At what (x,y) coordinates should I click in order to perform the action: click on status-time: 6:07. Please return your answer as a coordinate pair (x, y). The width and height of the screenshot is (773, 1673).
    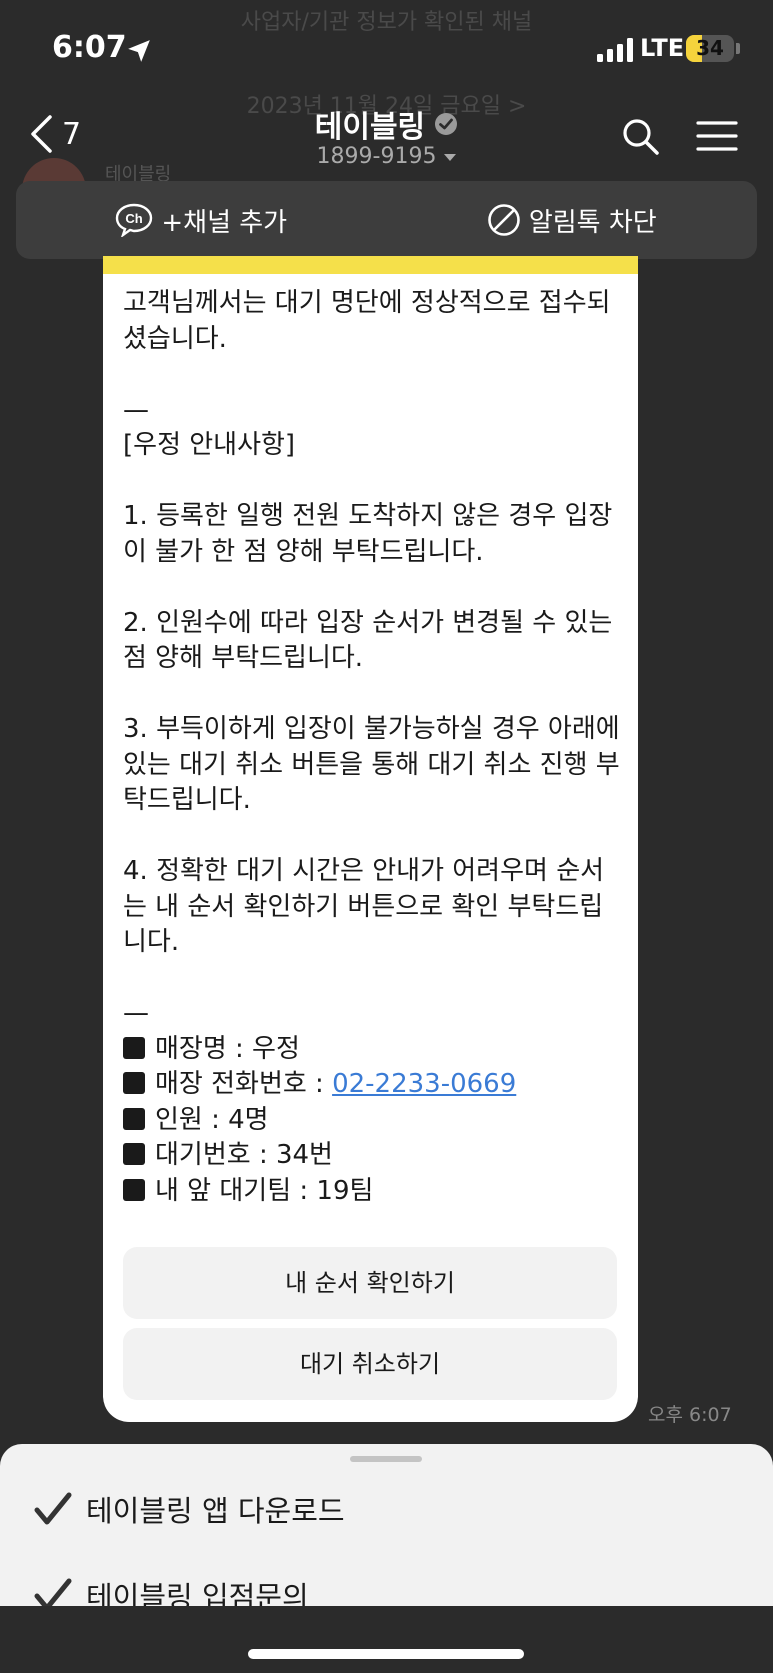
    Looking at the image, I should click on (89, 47).